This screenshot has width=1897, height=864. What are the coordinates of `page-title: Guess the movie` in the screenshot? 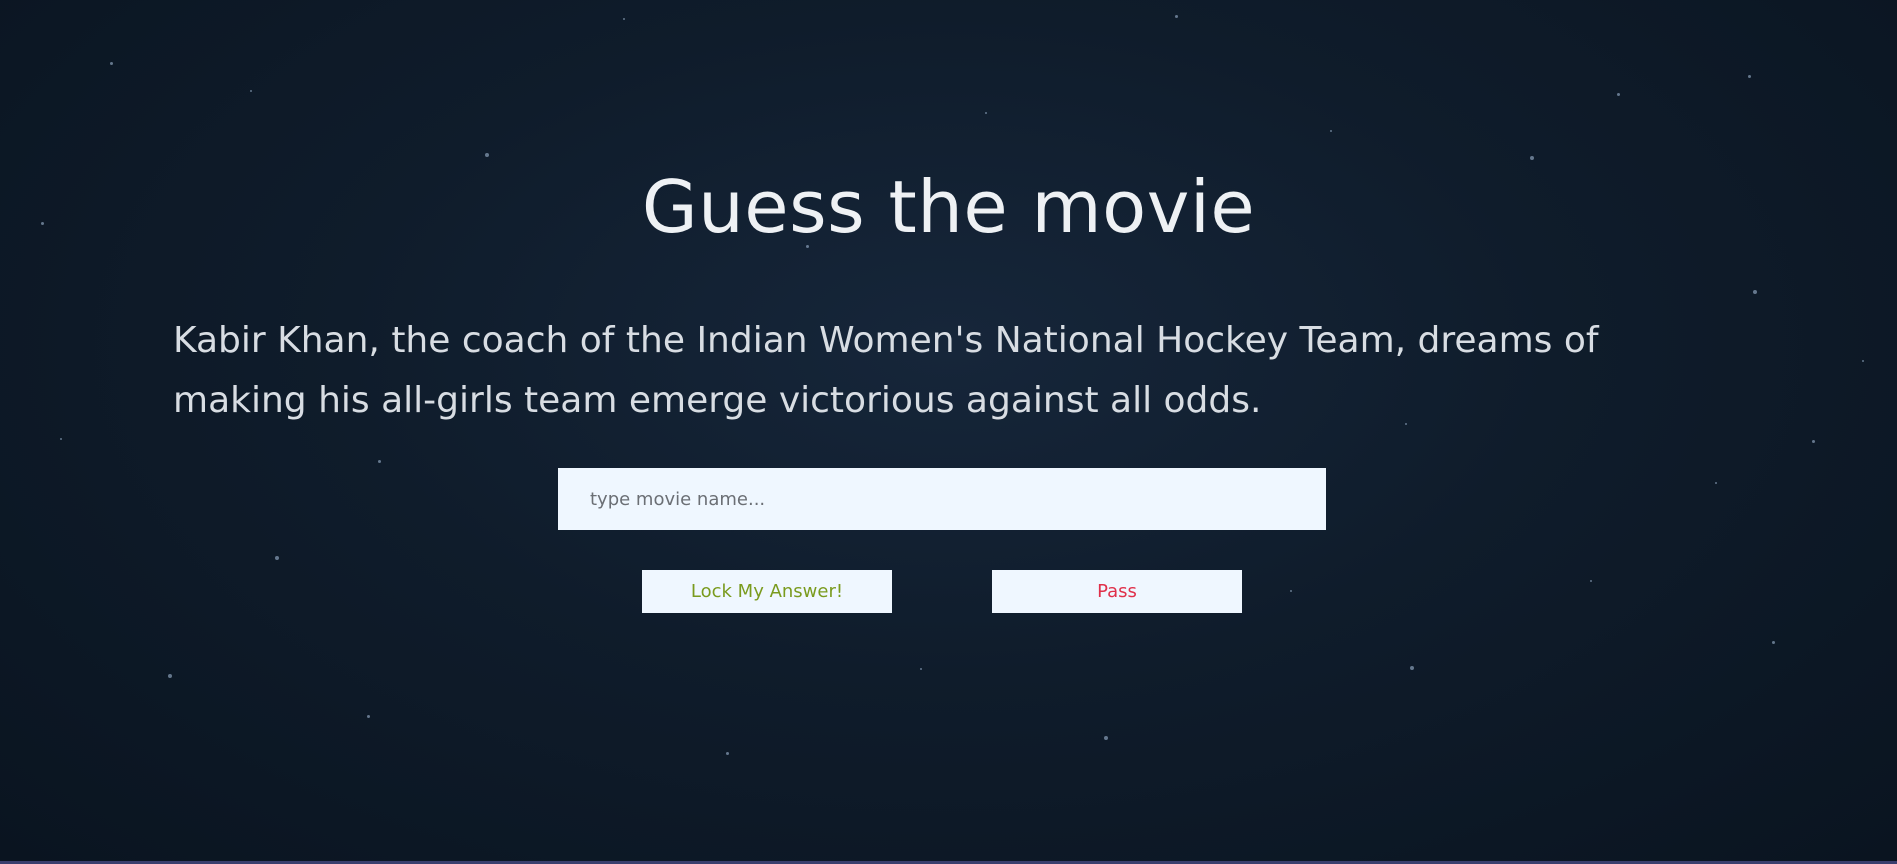 It's located at (948, 207).